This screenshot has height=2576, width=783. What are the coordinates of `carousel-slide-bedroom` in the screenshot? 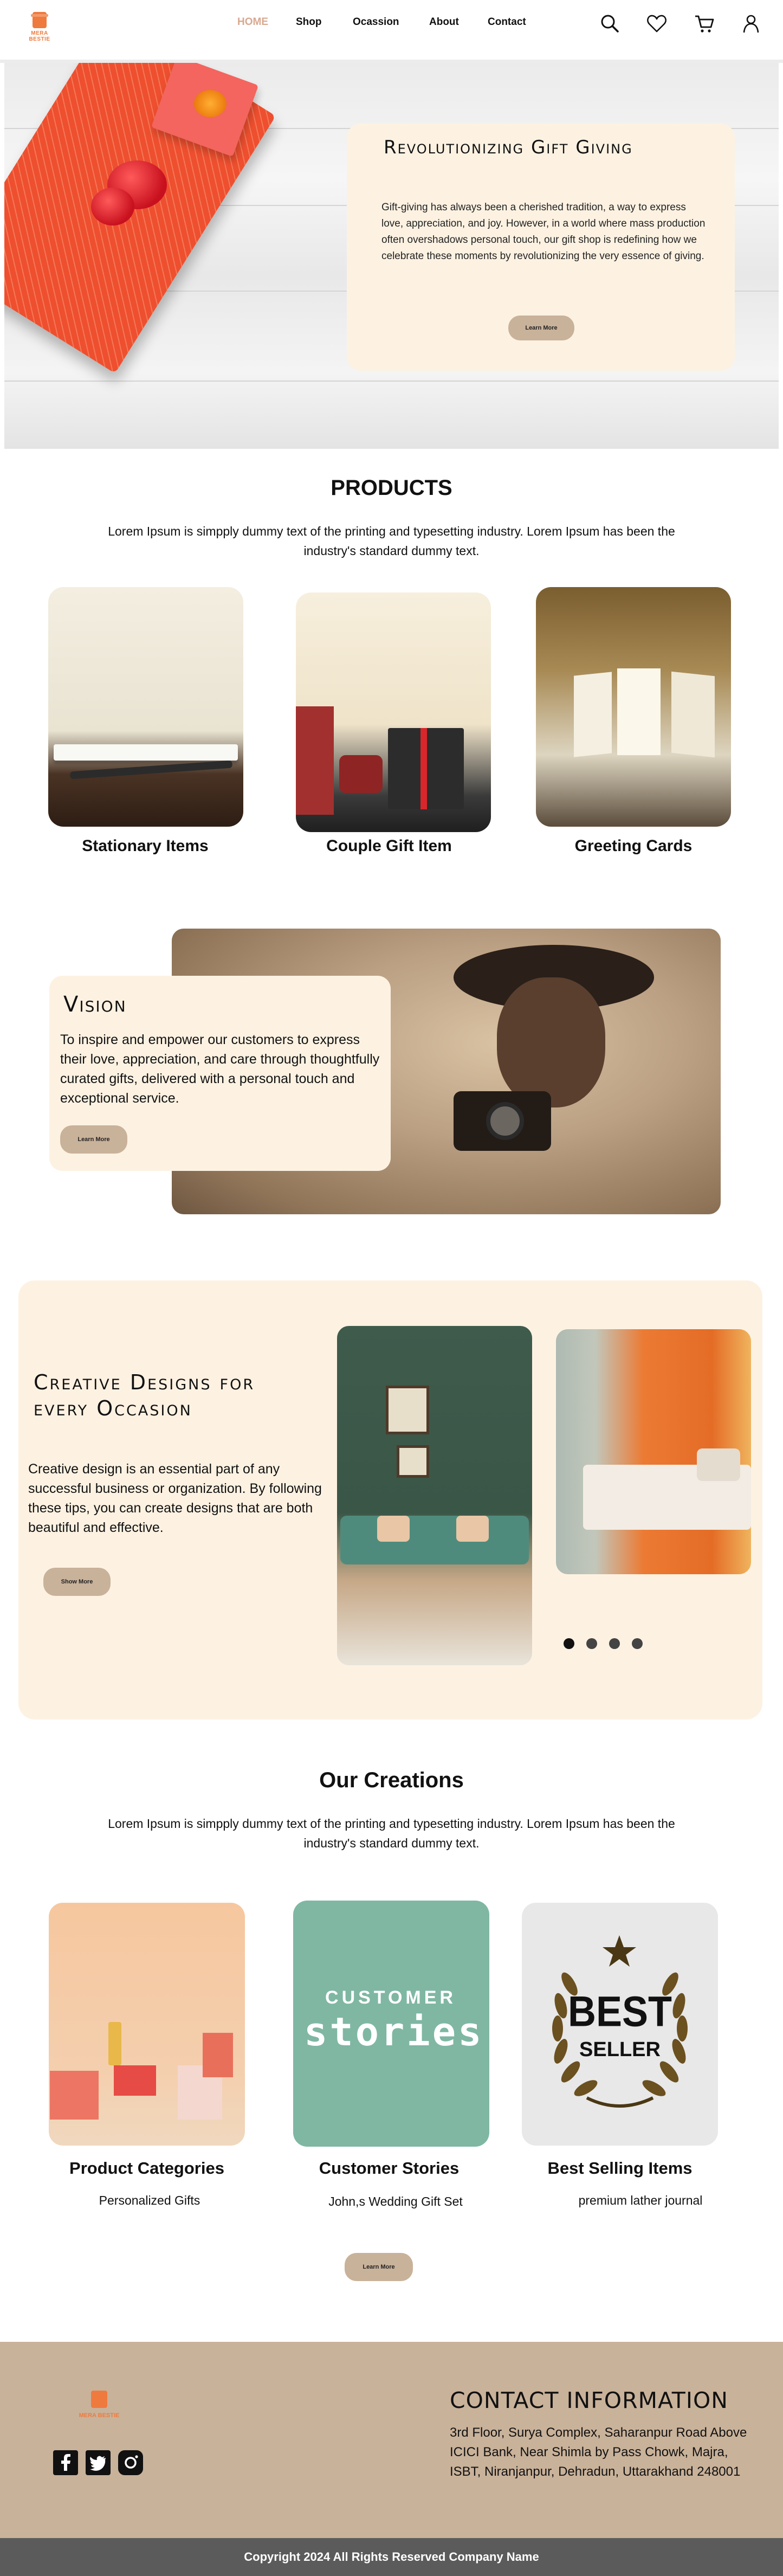 It's located at (653, 1451).